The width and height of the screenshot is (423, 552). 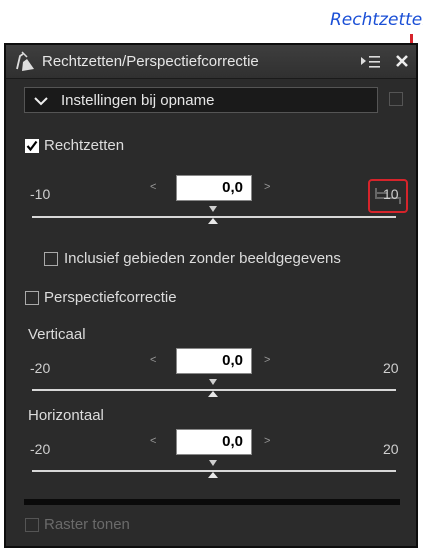 I want to click on vertical-max: 20, so click(x=391, y=368).